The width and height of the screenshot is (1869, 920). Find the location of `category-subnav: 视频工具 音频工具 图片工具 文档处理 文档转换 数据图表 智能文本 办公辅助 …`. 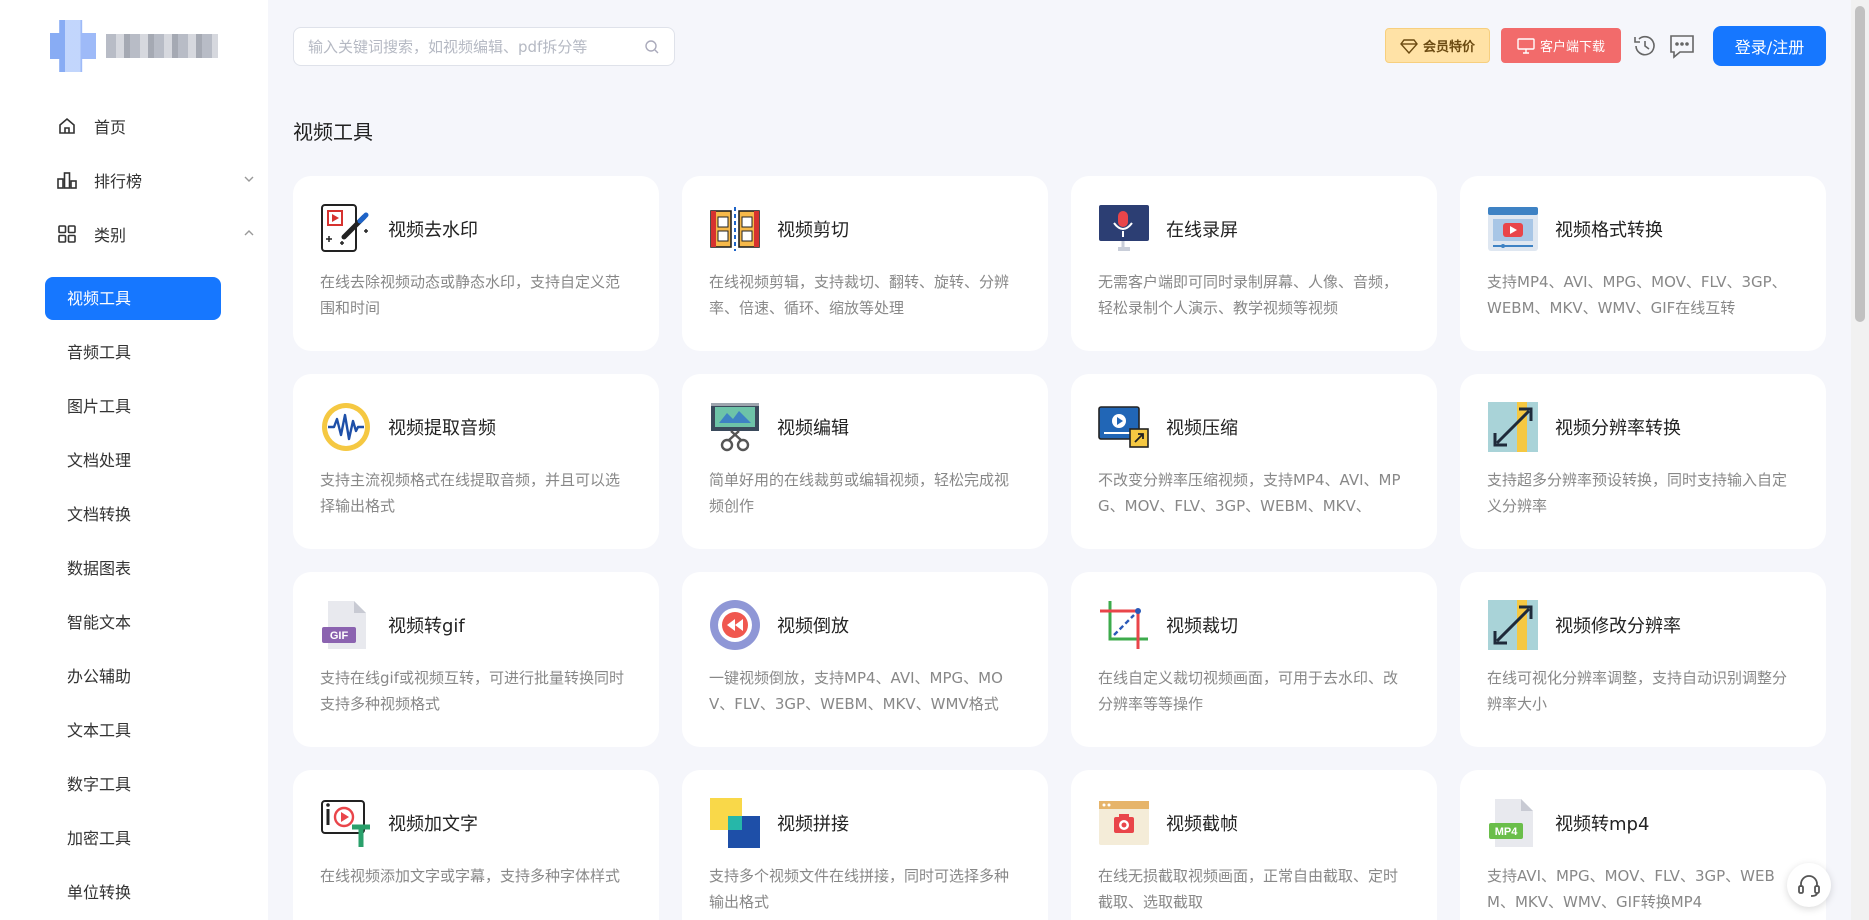

category-subnav: 视频工具 音频工具 图片工具 文档处理 文档转换 数据图表 智能文本 办公辅助 … is located at coordinates (133, 598).